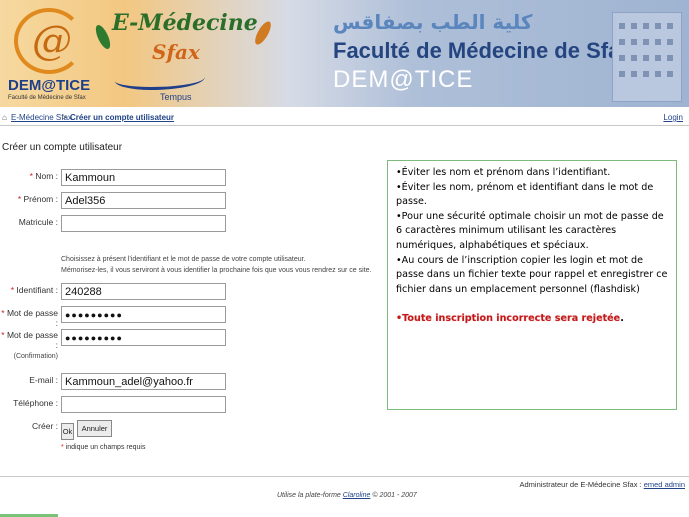  What do you see at coordinates (344, 125) in the screenshot?
I see `breadcrumb-divider` at bounding box center [344, 125].